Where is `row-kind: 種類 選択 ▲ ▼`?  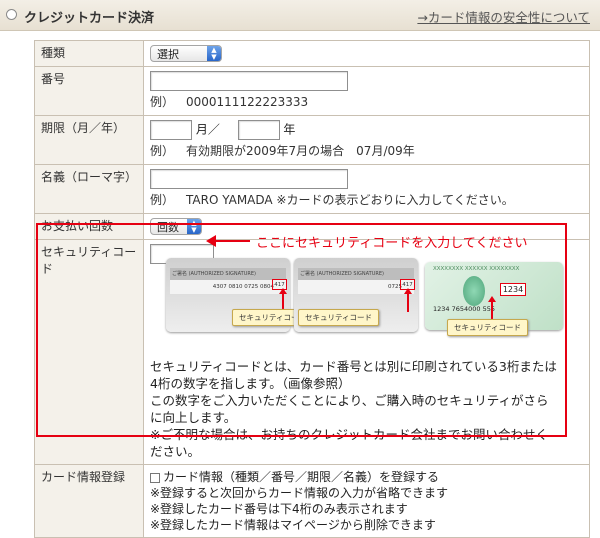 row-kind: 種類 選択 ▲ ▼ is located at coordinates (312, 53).